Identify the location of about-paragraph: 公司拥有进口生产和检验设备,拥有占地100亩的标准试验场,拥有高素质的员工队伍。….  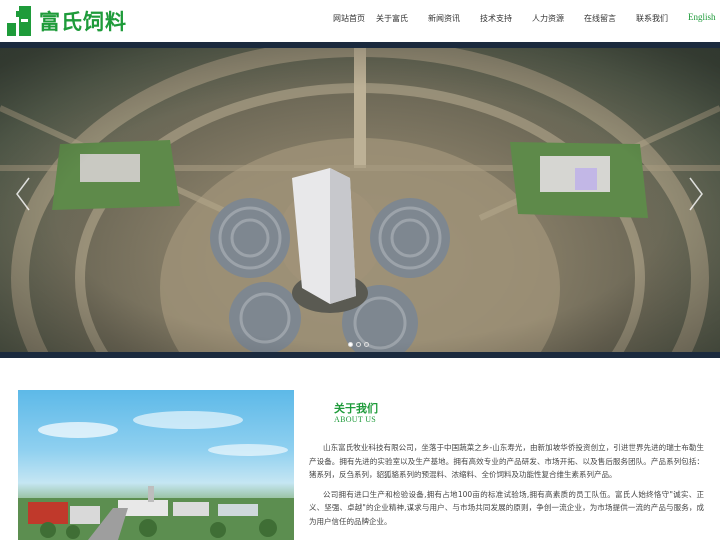
(506, 507).